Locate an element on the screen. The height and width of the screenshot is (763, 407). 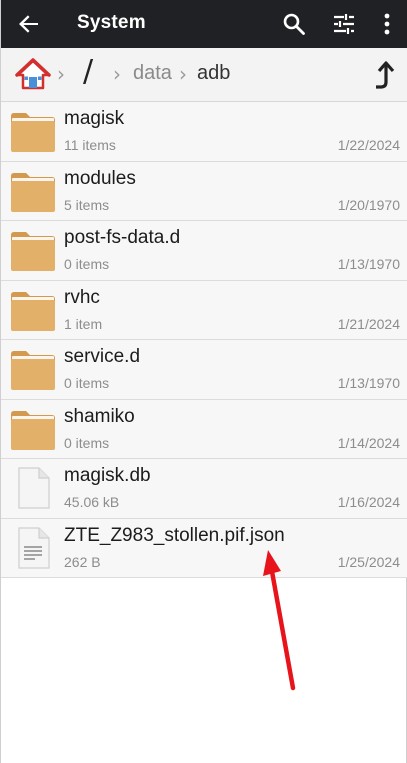
app-bar: System is located at coordinates (204, 24).